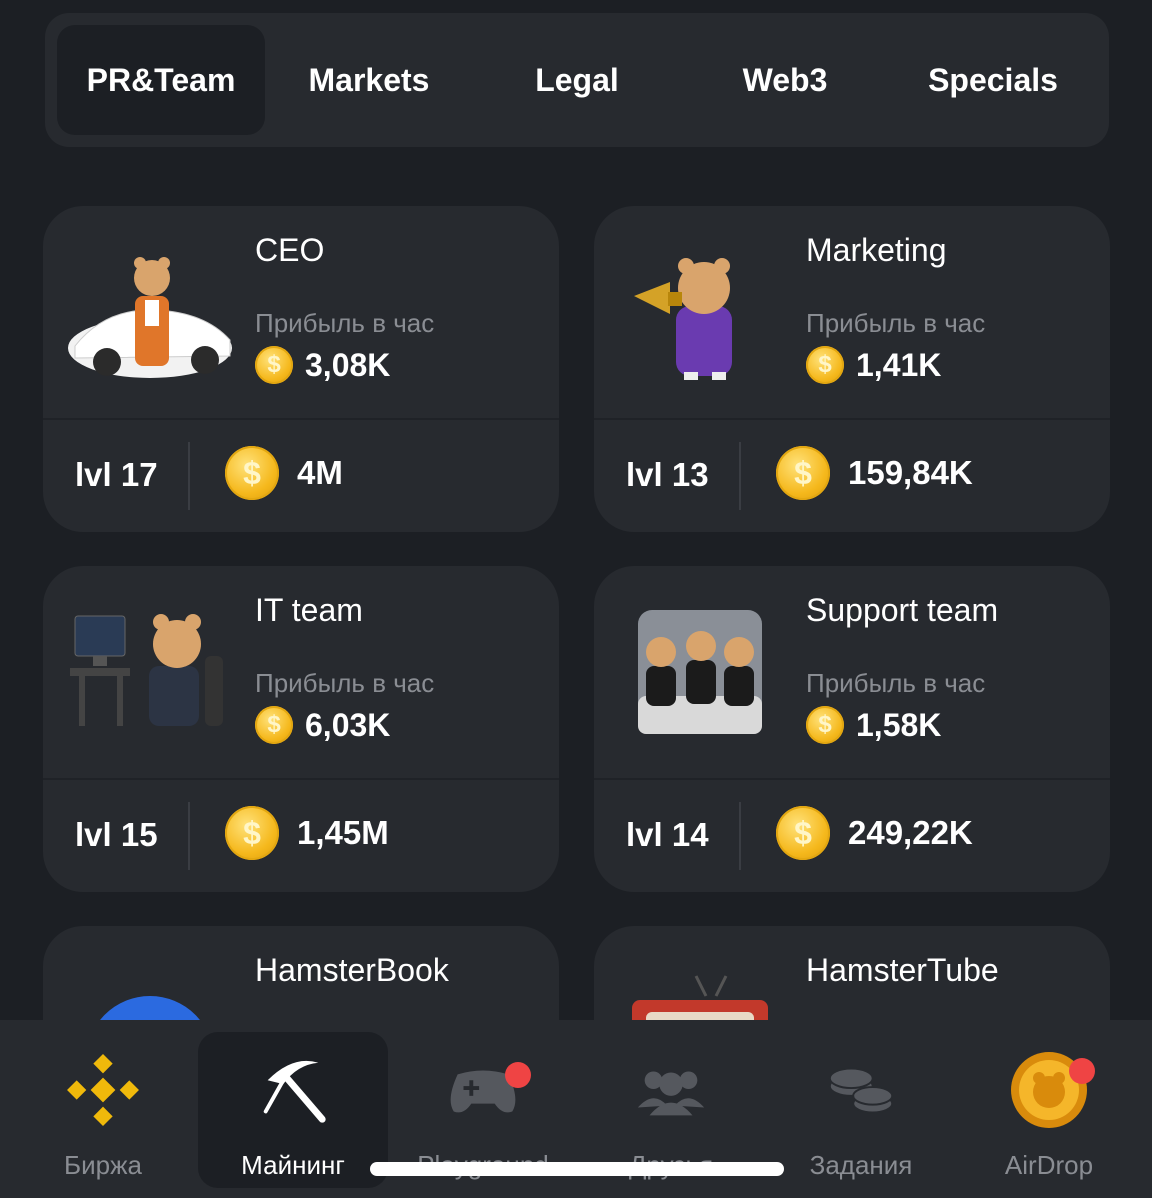 This screenshot has width=1152, height=1198. What do you see at coordinates (899, 364) in the screenshot?
I see `profit-value: 1,41K` at bounding box center [899, 364].